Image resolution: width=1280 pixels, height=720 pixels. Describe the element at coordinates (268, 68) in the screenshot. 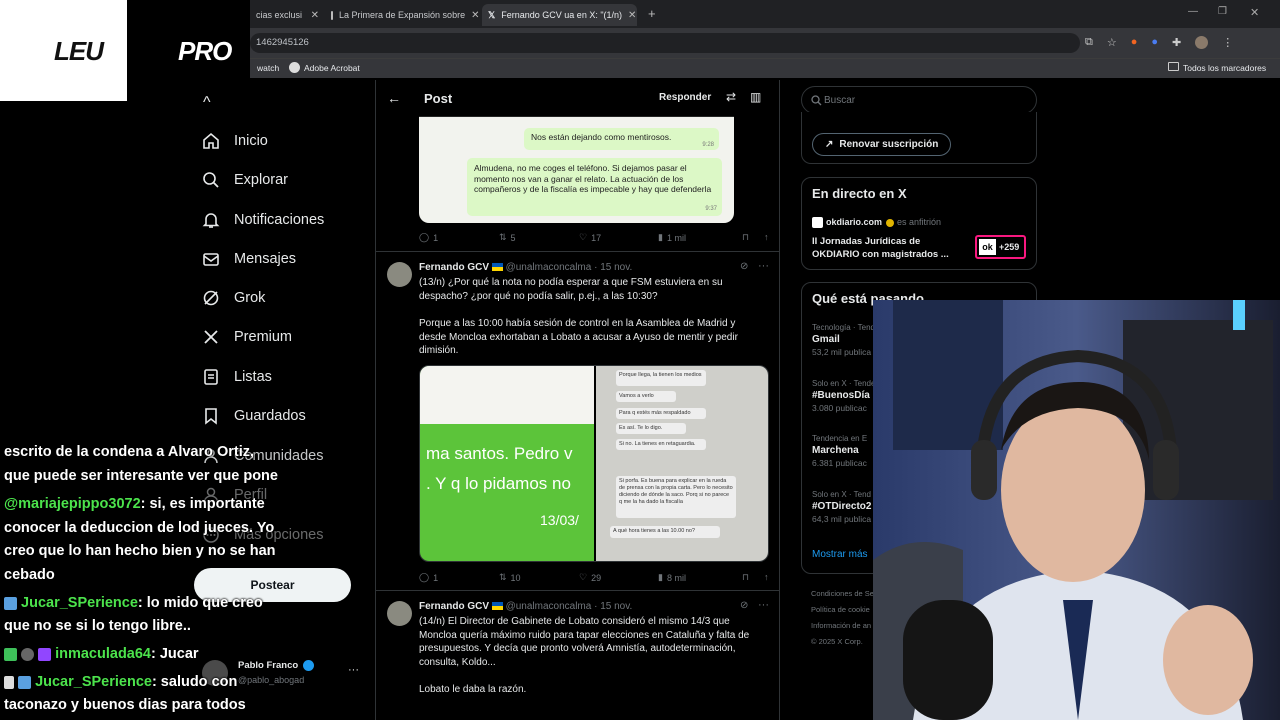

I see `bookmark-item: watch` at that location.